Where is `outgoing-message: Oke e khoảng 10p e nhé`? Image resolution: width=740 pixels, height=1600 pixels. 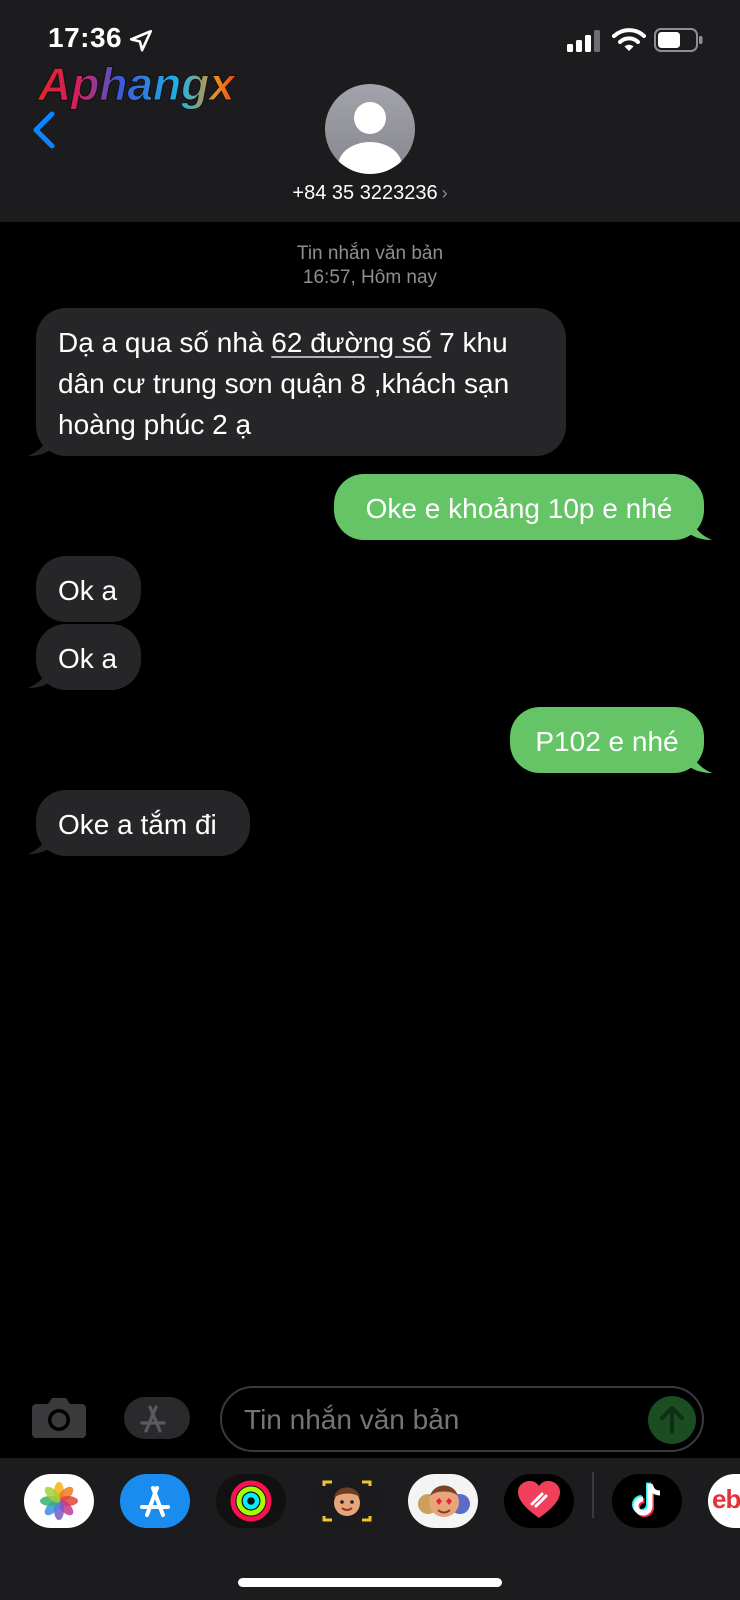 outgoing-message: Oke e khoảng 10p e nhé is located at coordinates (519, 507).